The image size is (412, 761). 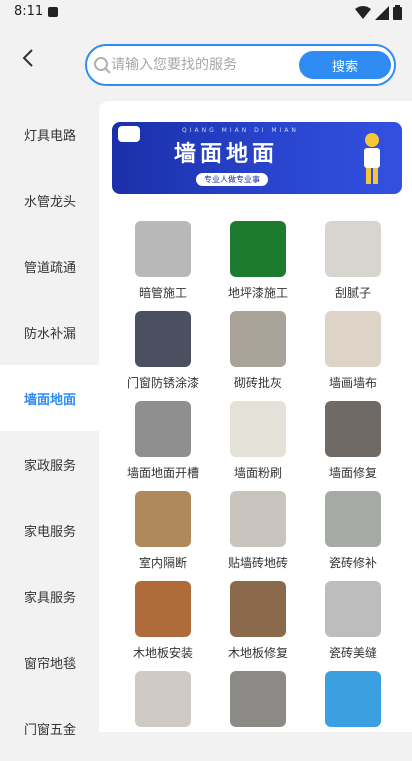 I want to click on search-input, so click(x=188, y=65).